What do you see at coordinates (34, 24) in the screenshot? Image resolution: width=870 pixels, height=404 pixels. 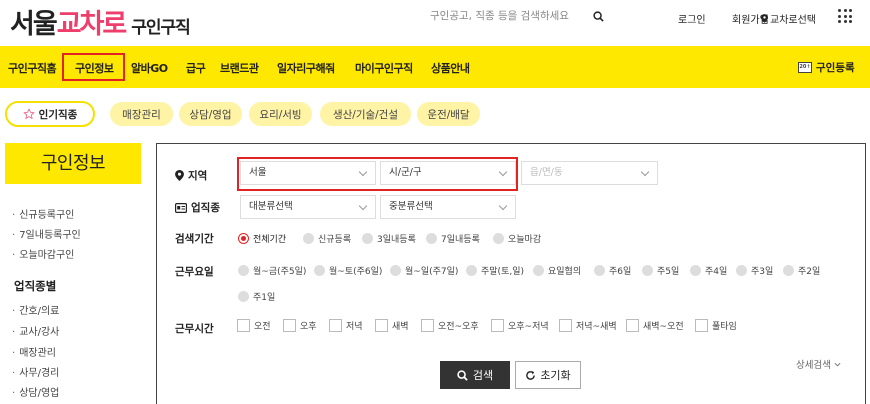 I see `logo-seoul: 서울` at bounding box center [34, 24].